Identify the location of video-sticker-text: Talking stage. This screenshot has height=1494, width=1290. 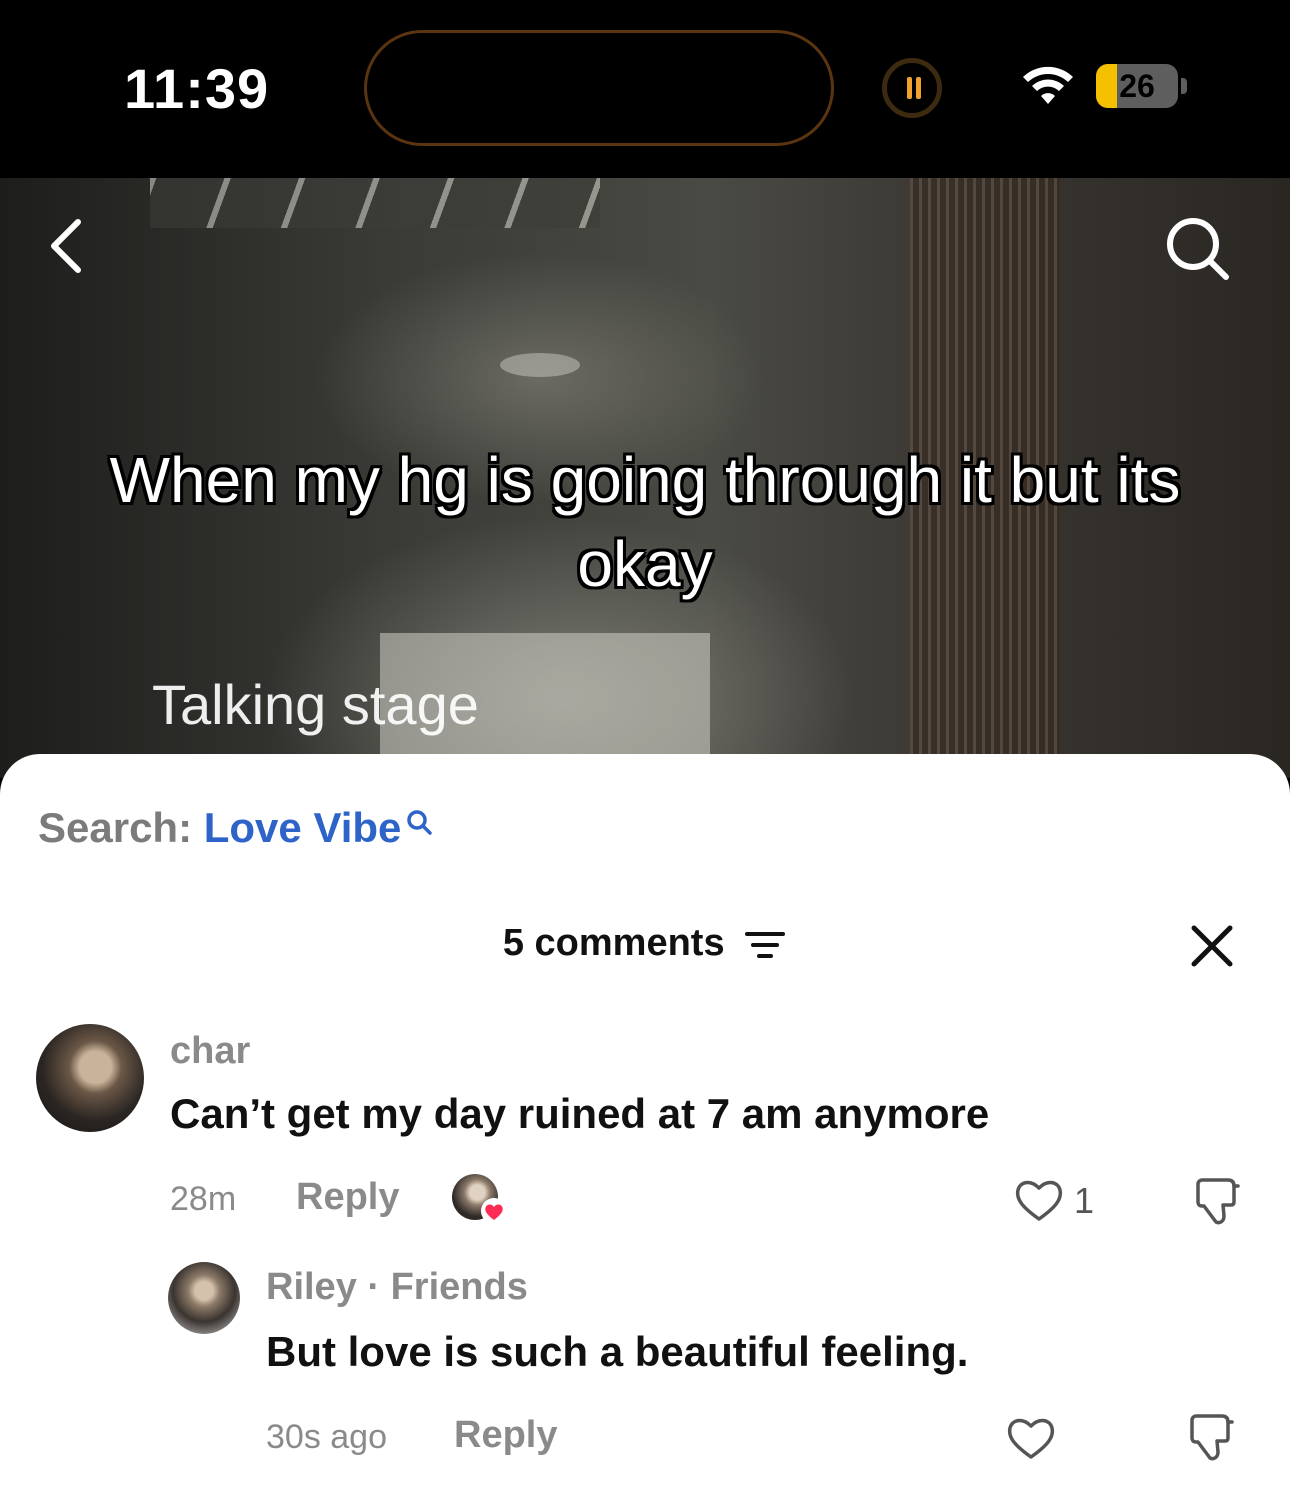
(315, 704).